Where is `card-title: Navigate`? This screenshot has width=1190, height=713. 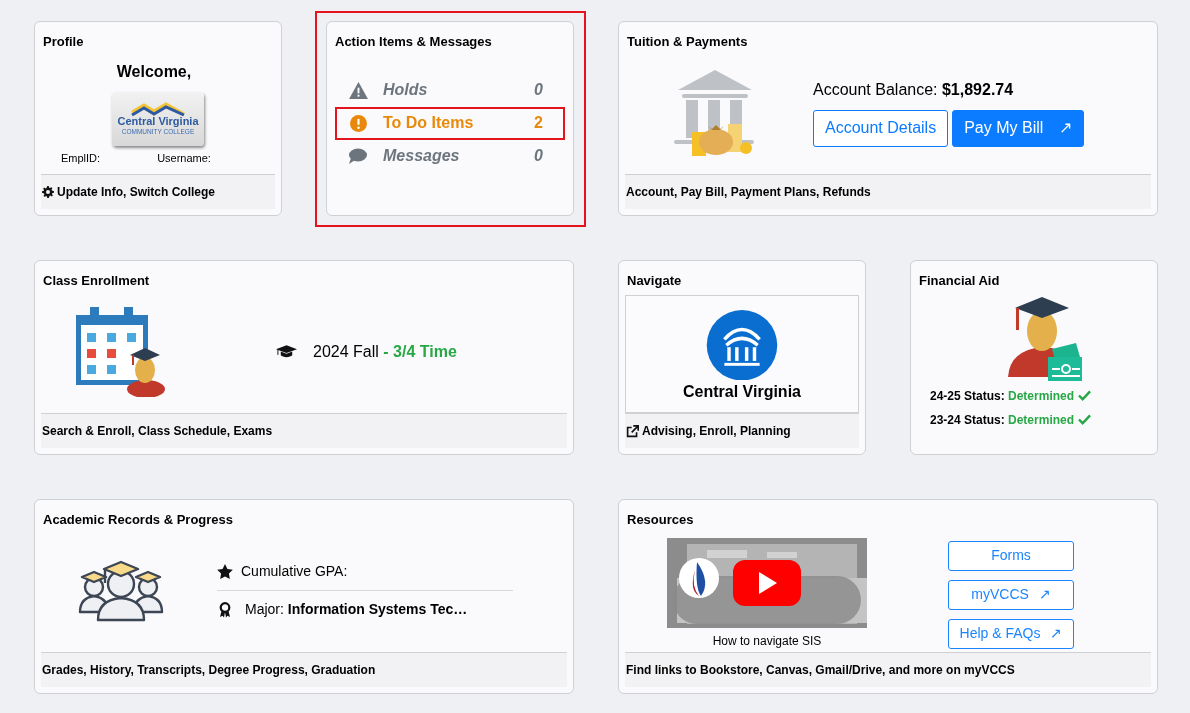 card-title: Navigate is located at coordinates (654, 281).